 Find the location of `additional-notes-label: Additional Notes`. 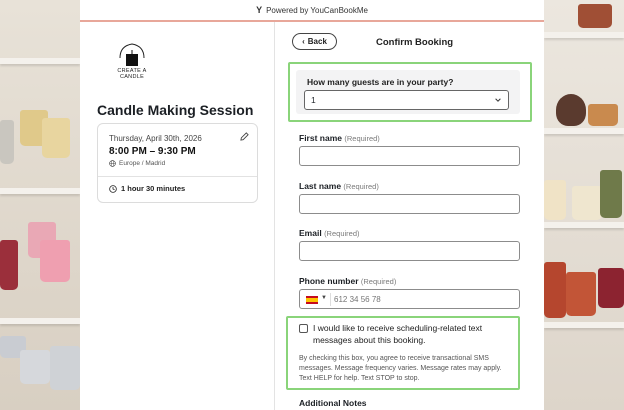

additional-notes-label: Additional Notes is located at coordinates (333, 403).